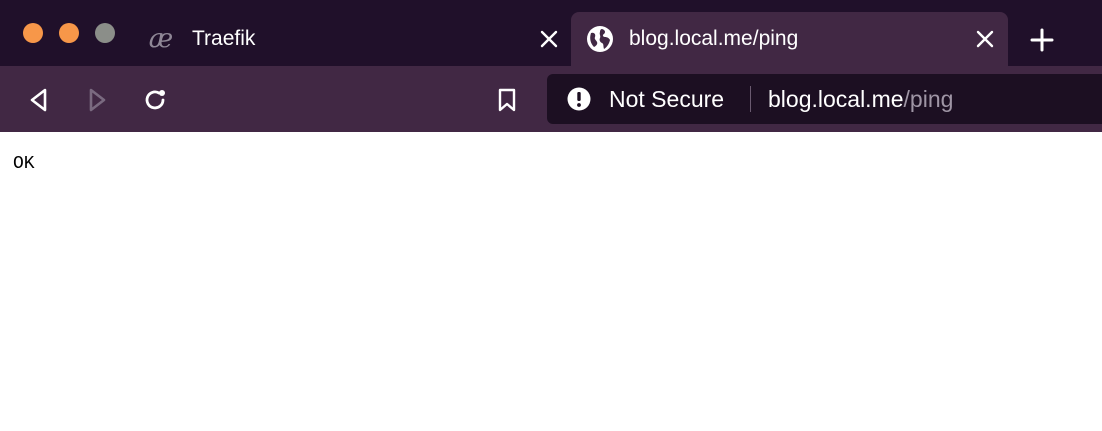 Image resolution: width=1102 pixels, height=431 pixels. Describe the element at coordinates (836, 99) in the screenshot. I see `url-host: blog.local.me` at that location.